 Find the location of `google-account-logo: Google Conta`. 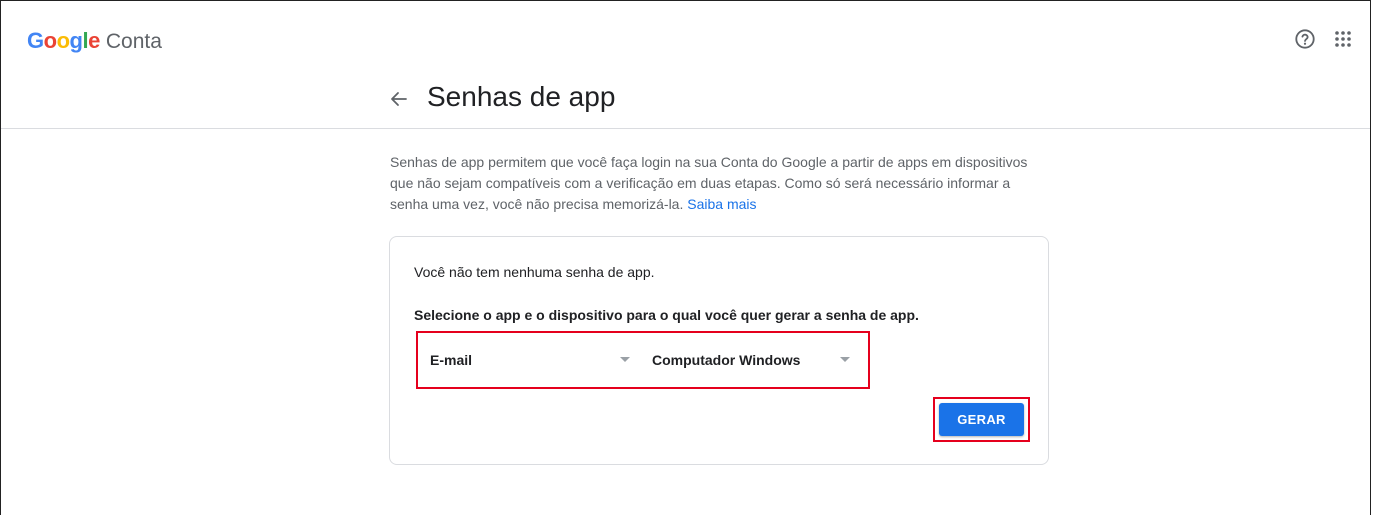

google-account-logo: Google Conta is located at coordinates (94, 41).